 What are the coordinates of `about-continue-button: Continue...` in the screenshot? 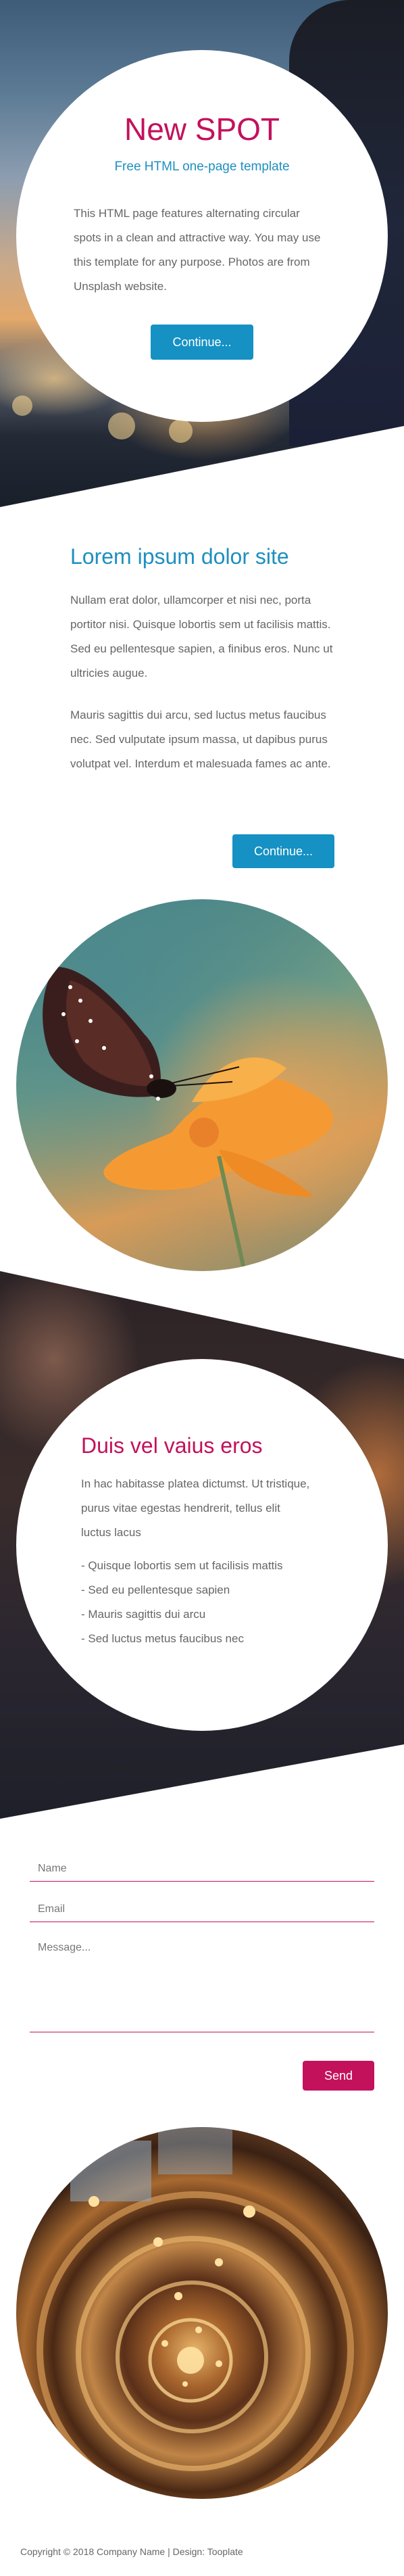 It's located at (283, 851).